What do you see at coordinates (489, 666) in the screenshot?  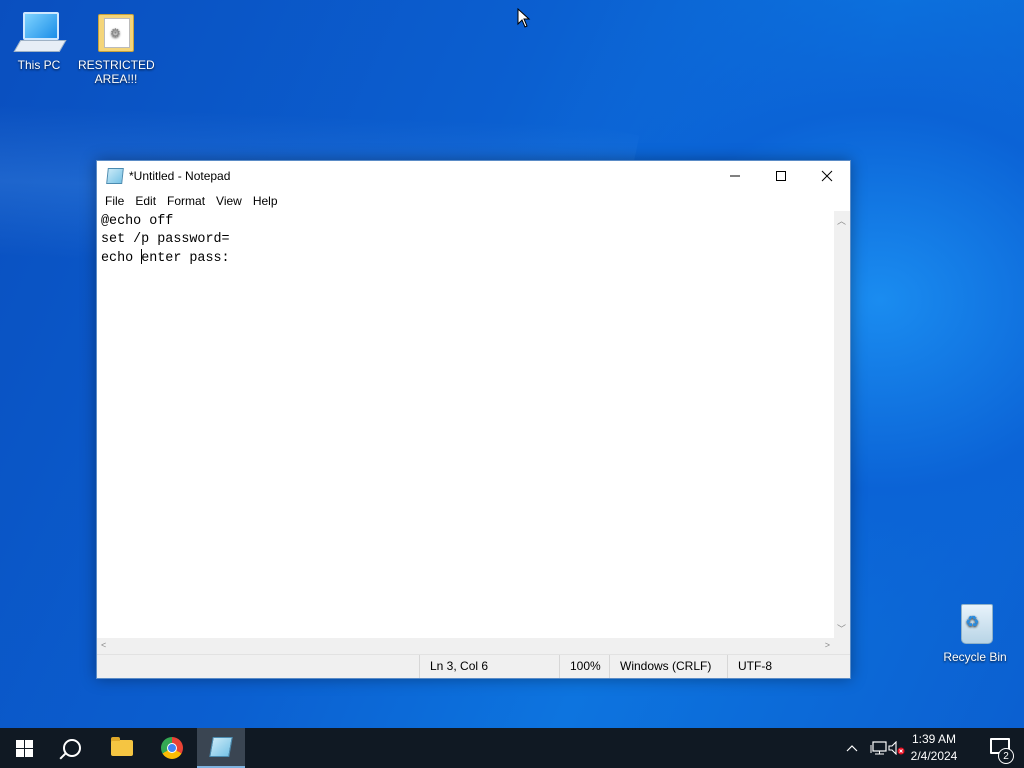 I see `status-position: Ln 3, Col 6` at bounding box center [489, 666].